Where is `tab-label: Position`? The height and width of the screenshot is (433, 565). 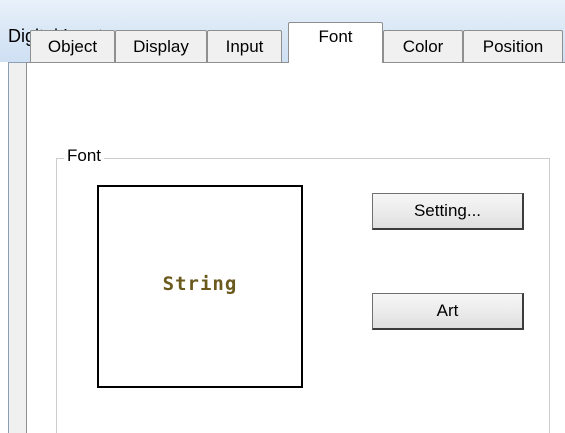 tab-label: Position is located at coordinates (513, 46).